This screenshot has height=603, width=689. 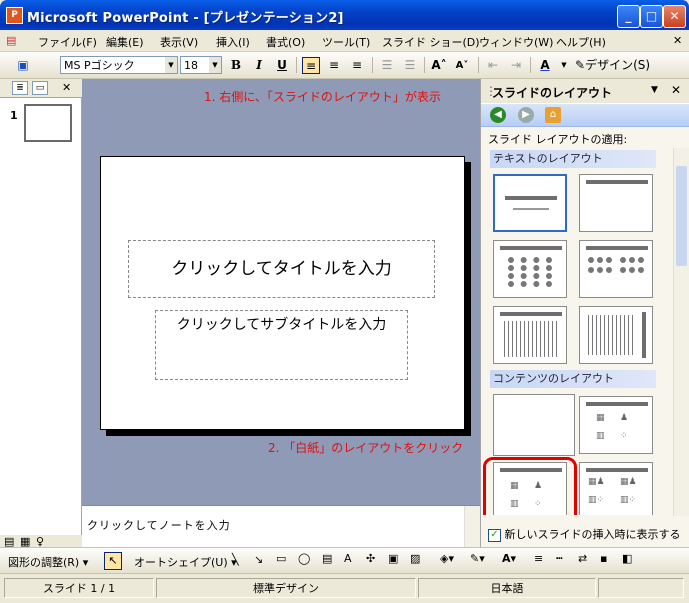 I want to click on menu-insert: 挿入(I), so click(x=233, y=42).